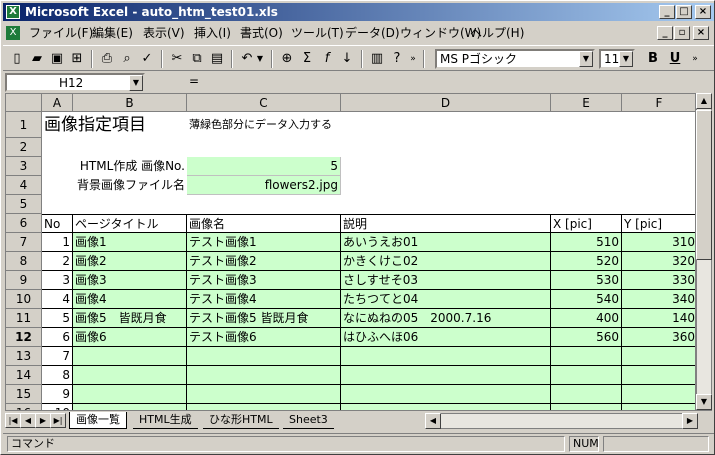  Describe the element at coordinates (327, 59) in the screenshot. I see `function-icon: f` at that location.